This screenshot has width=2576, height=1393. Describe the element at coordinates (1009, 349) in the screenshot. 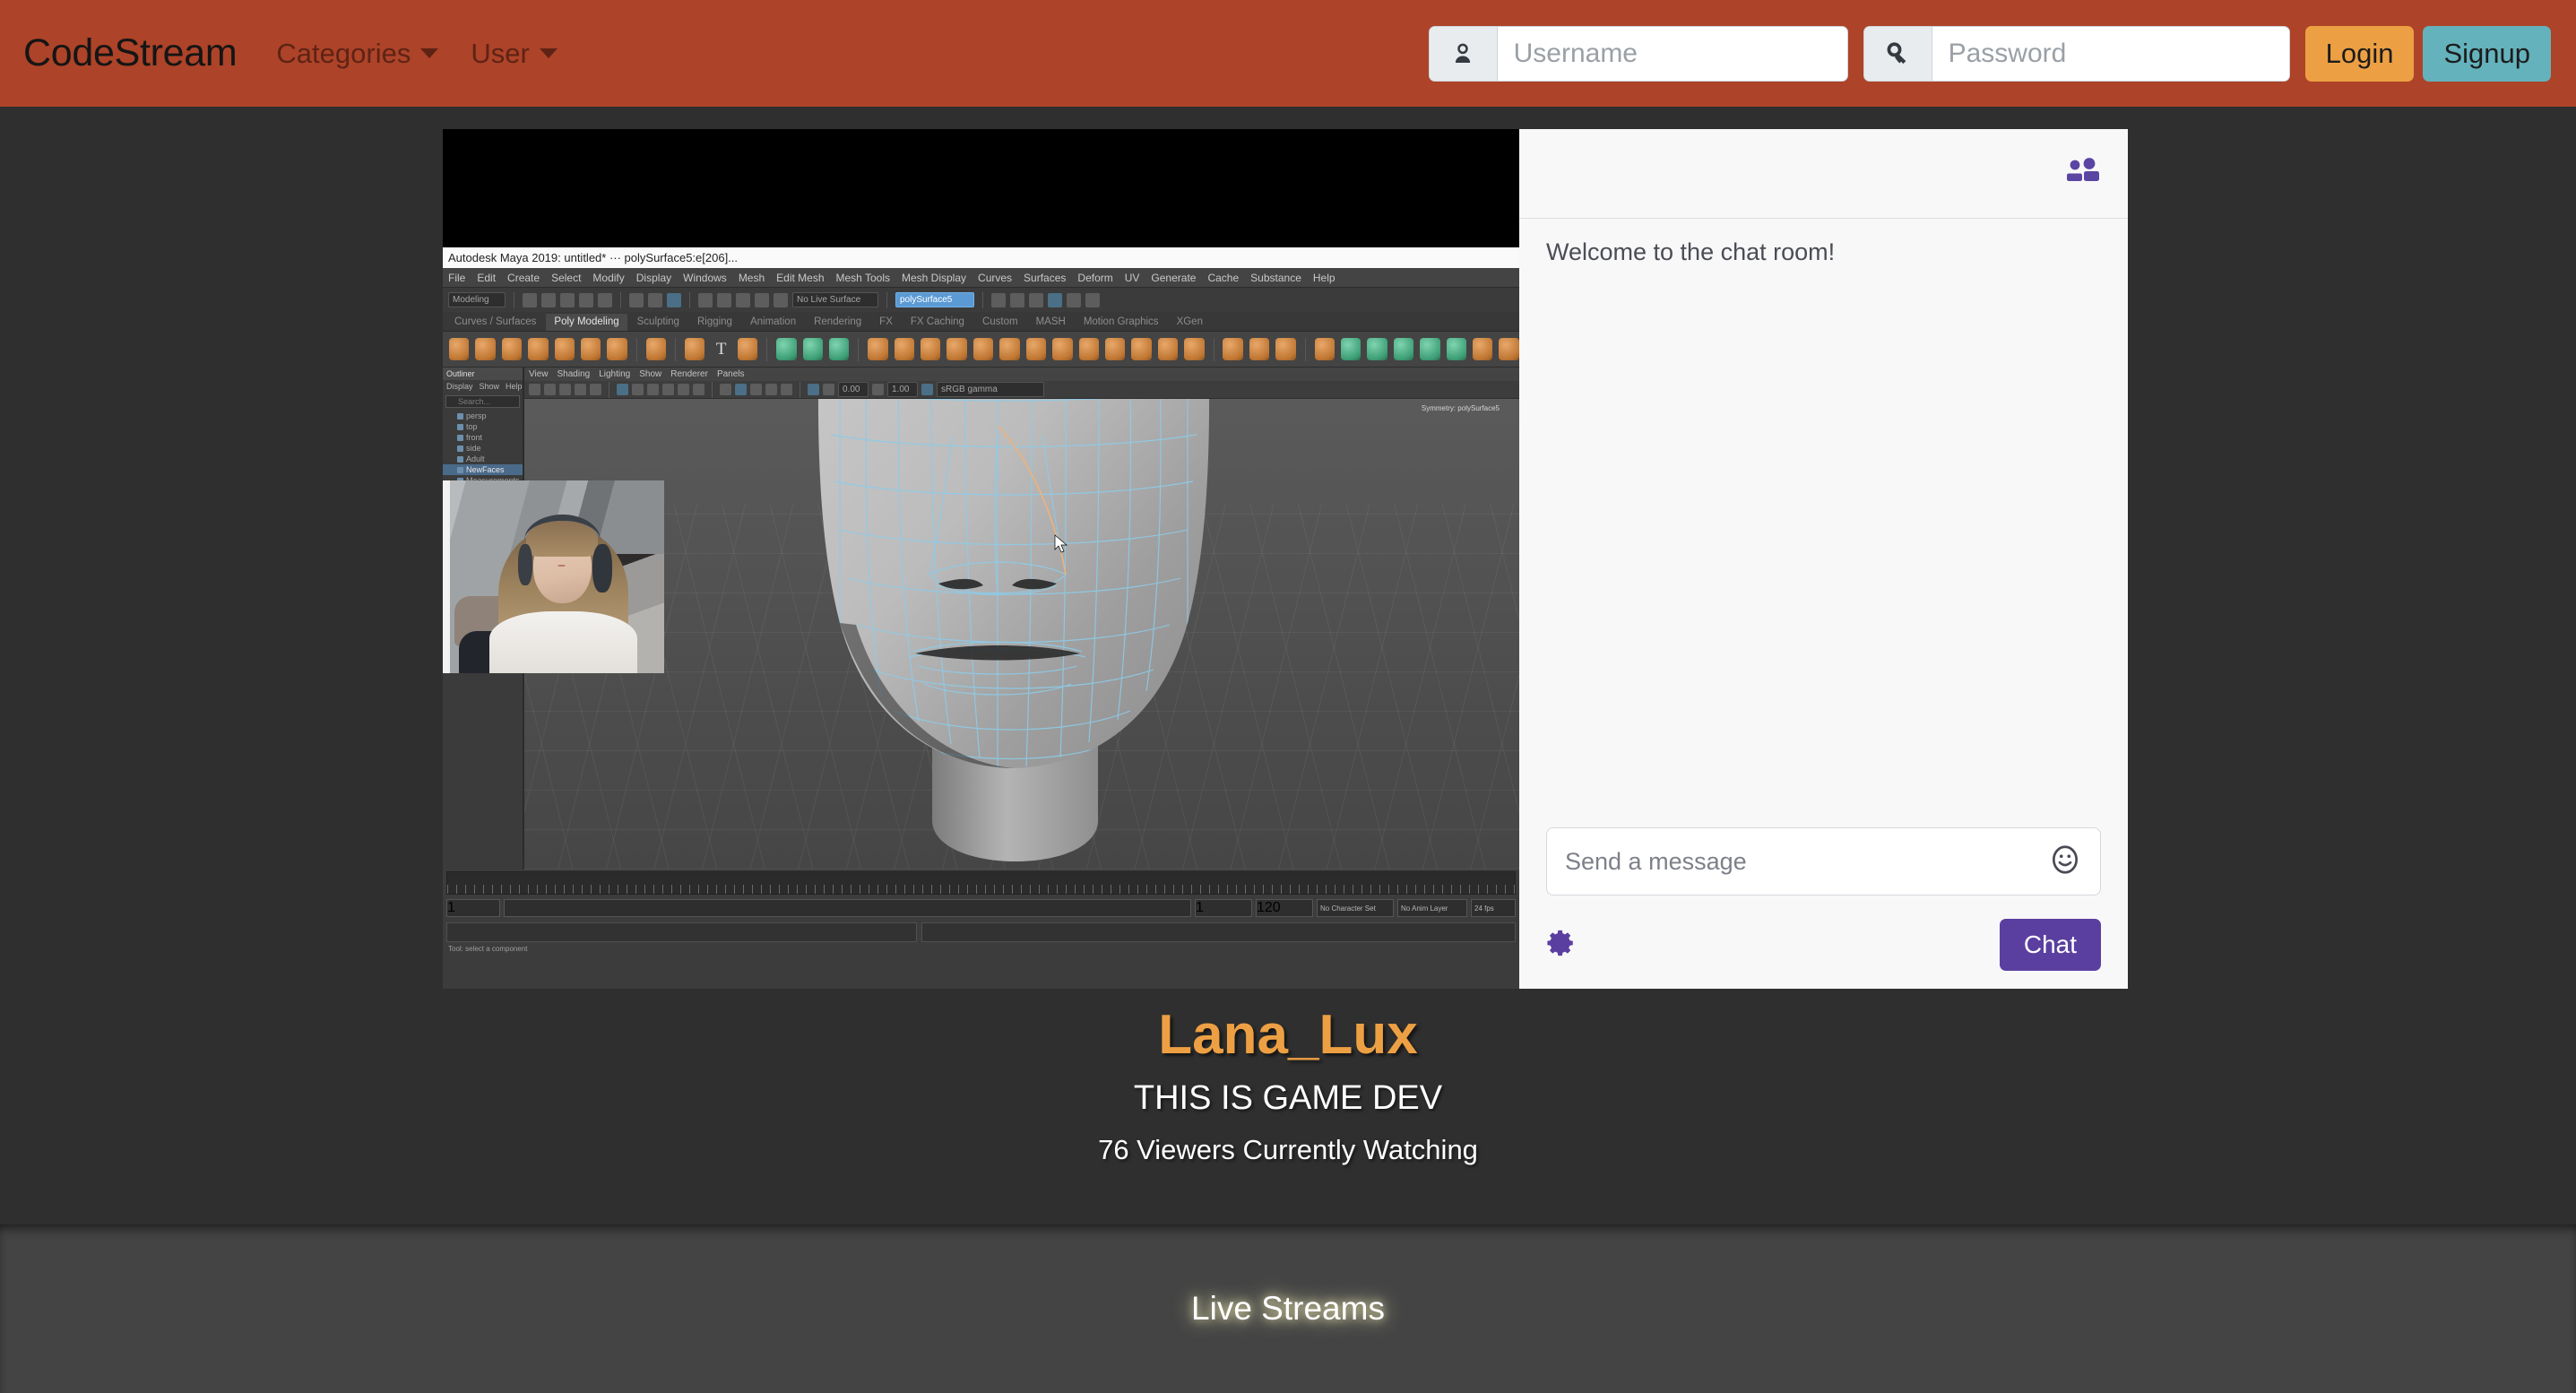

I see `bridge-icon` at that location.